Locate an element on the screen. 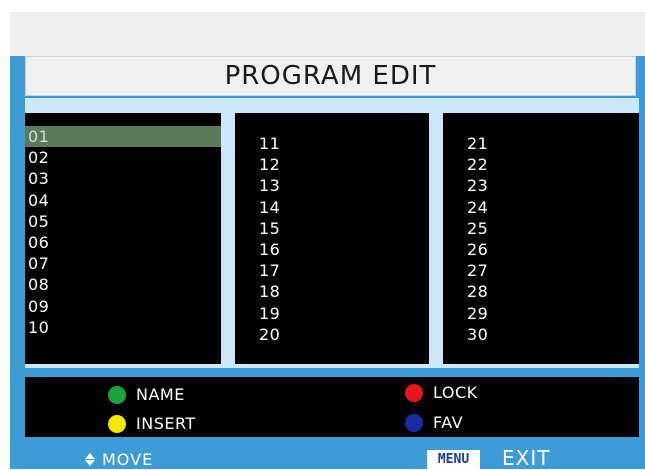  legend-fav-label: FAV is located at coordinates (448, 422).